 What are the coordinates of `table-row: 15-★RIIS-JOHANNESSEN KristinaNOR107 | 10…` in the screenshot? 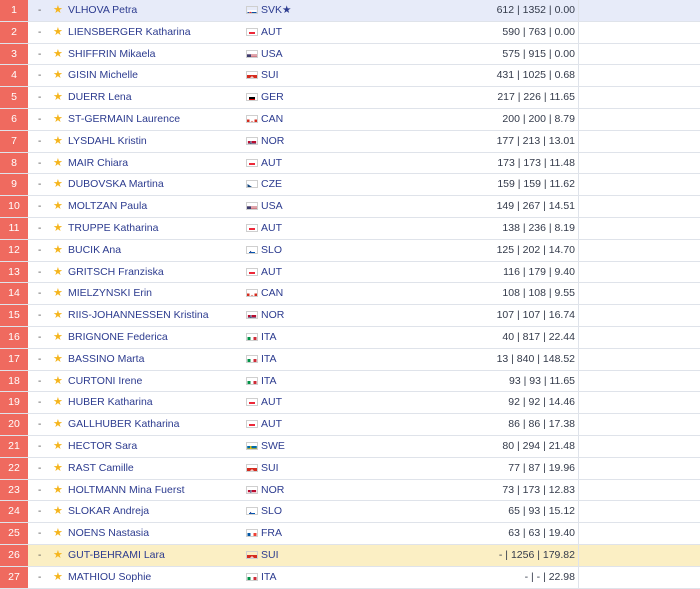 It's located at (350, 316).